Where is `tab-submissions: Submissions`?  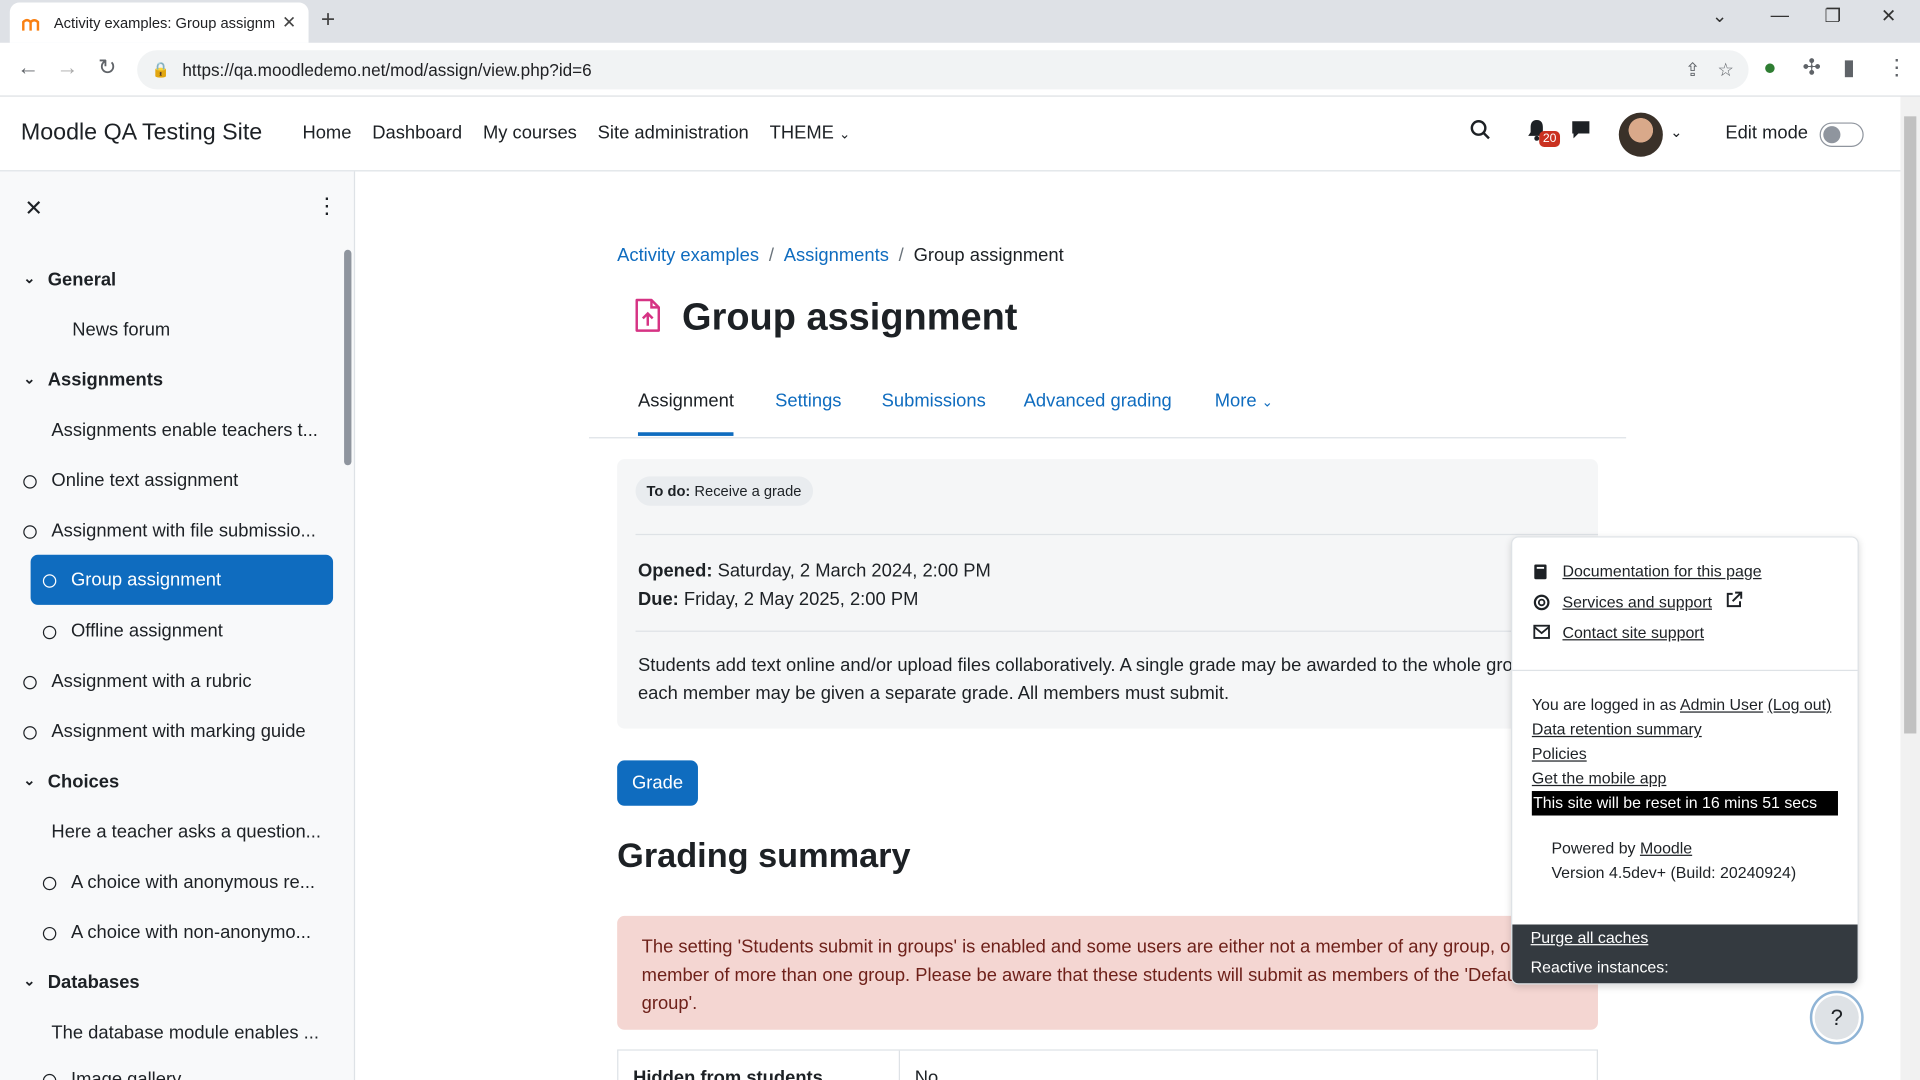 tab-submissions: Submissions is located at coordinates (934, 401).